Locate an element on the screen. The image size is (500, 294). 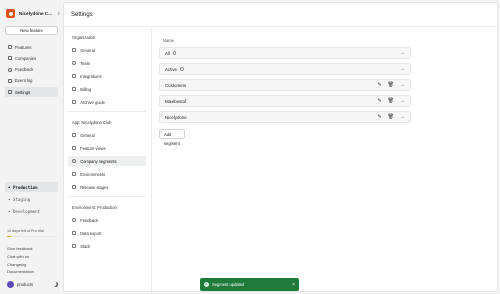
segment-name: All is located at coordinates (167, 53).